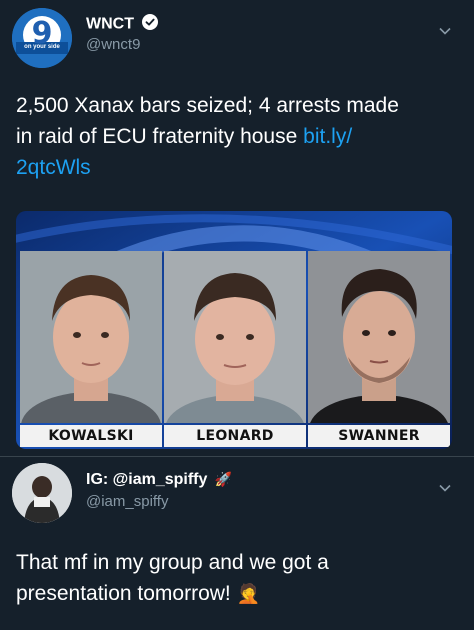 The image size is (474, 630). Describe the element at coordinates (235, 337) in the screenshot. I see `mugshot-leonard` at that location.